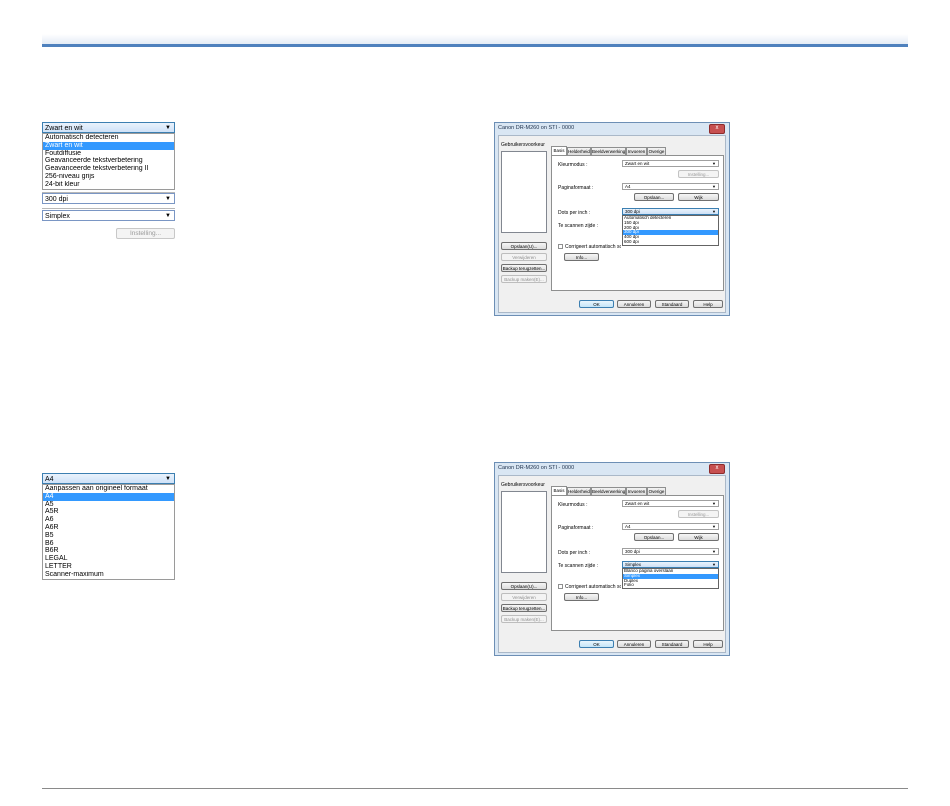  What do you see at coordinates (670, 242) in the screenshot?
I see `list-option: 600 dpi` at bounding box center [670, 242].